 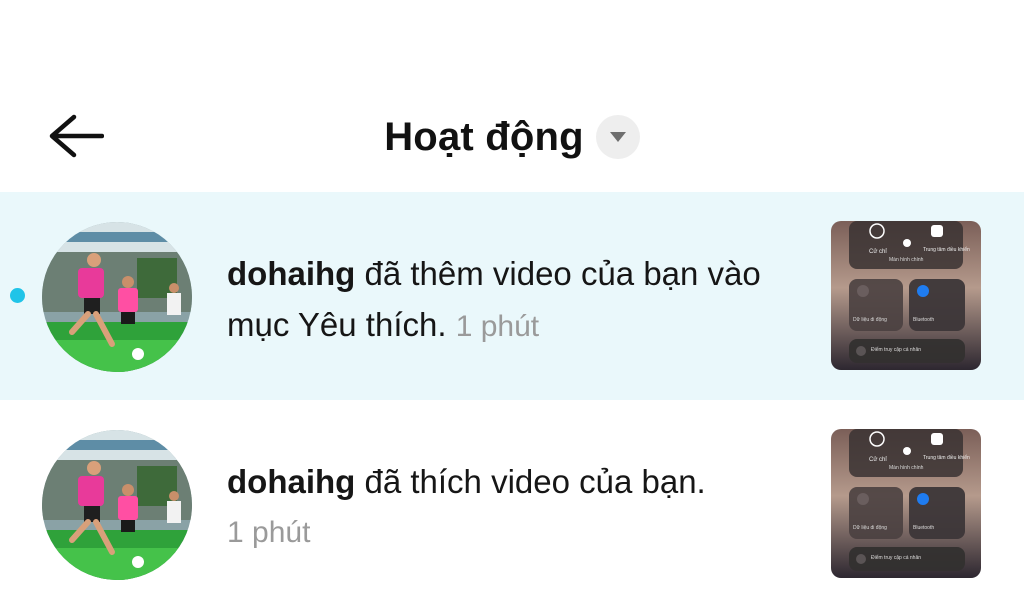 I want to click on notification-message: đã thích video của bạn., so click(x=530, y=481).